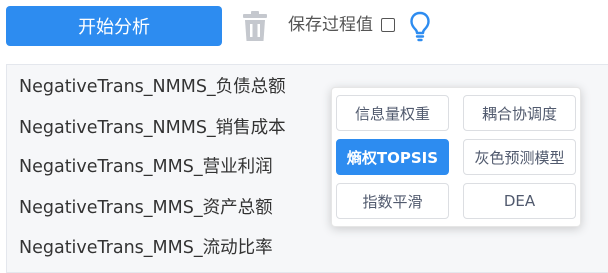 The width and height of the screenshot is (608, 273). What do you see at coordinates (152, 87) in the screenshot?
I see `list-item: NegativeTrans_NMMS_负债总额` at bounding box center [152, 87].